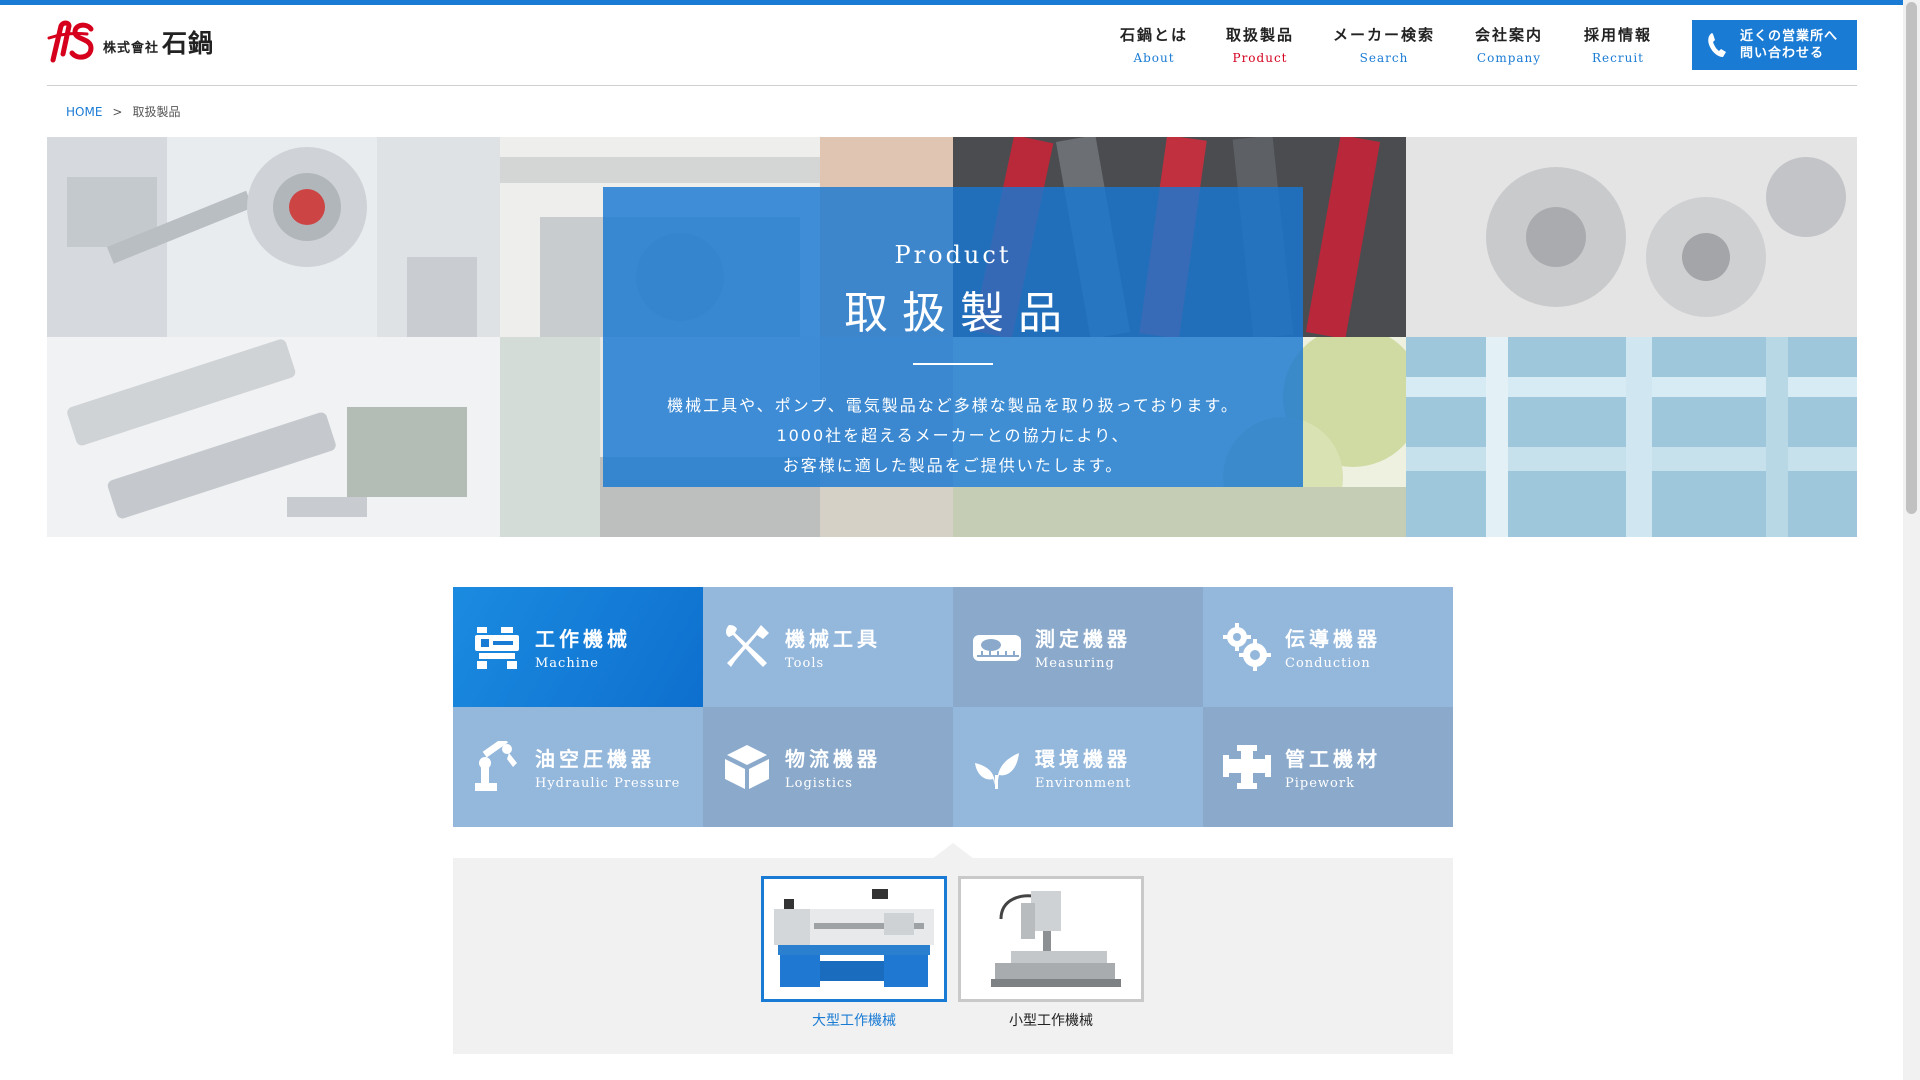  I want to click on category-tools: 機械工具 Tools, so click(828, 647).